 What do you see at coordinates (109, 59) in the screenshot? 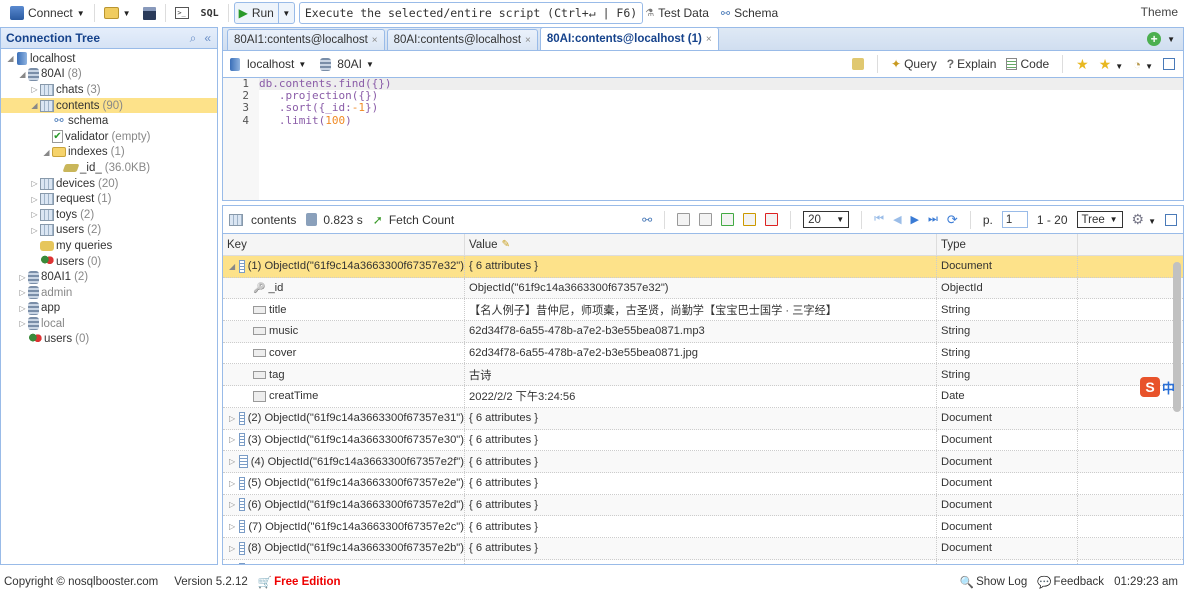
I see `tree-node-localhost: ◢ localhost` at bounding box center [109, 59].